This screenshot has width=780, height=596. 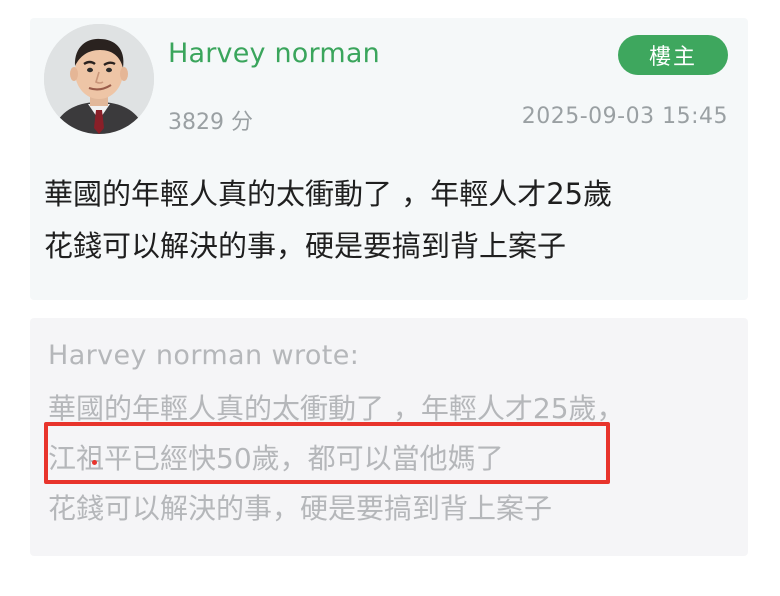 What do you see at coordinates (274, 53) in the screenshot?
I see `post-username: Harvey norman` at bounding box center [274, 53].